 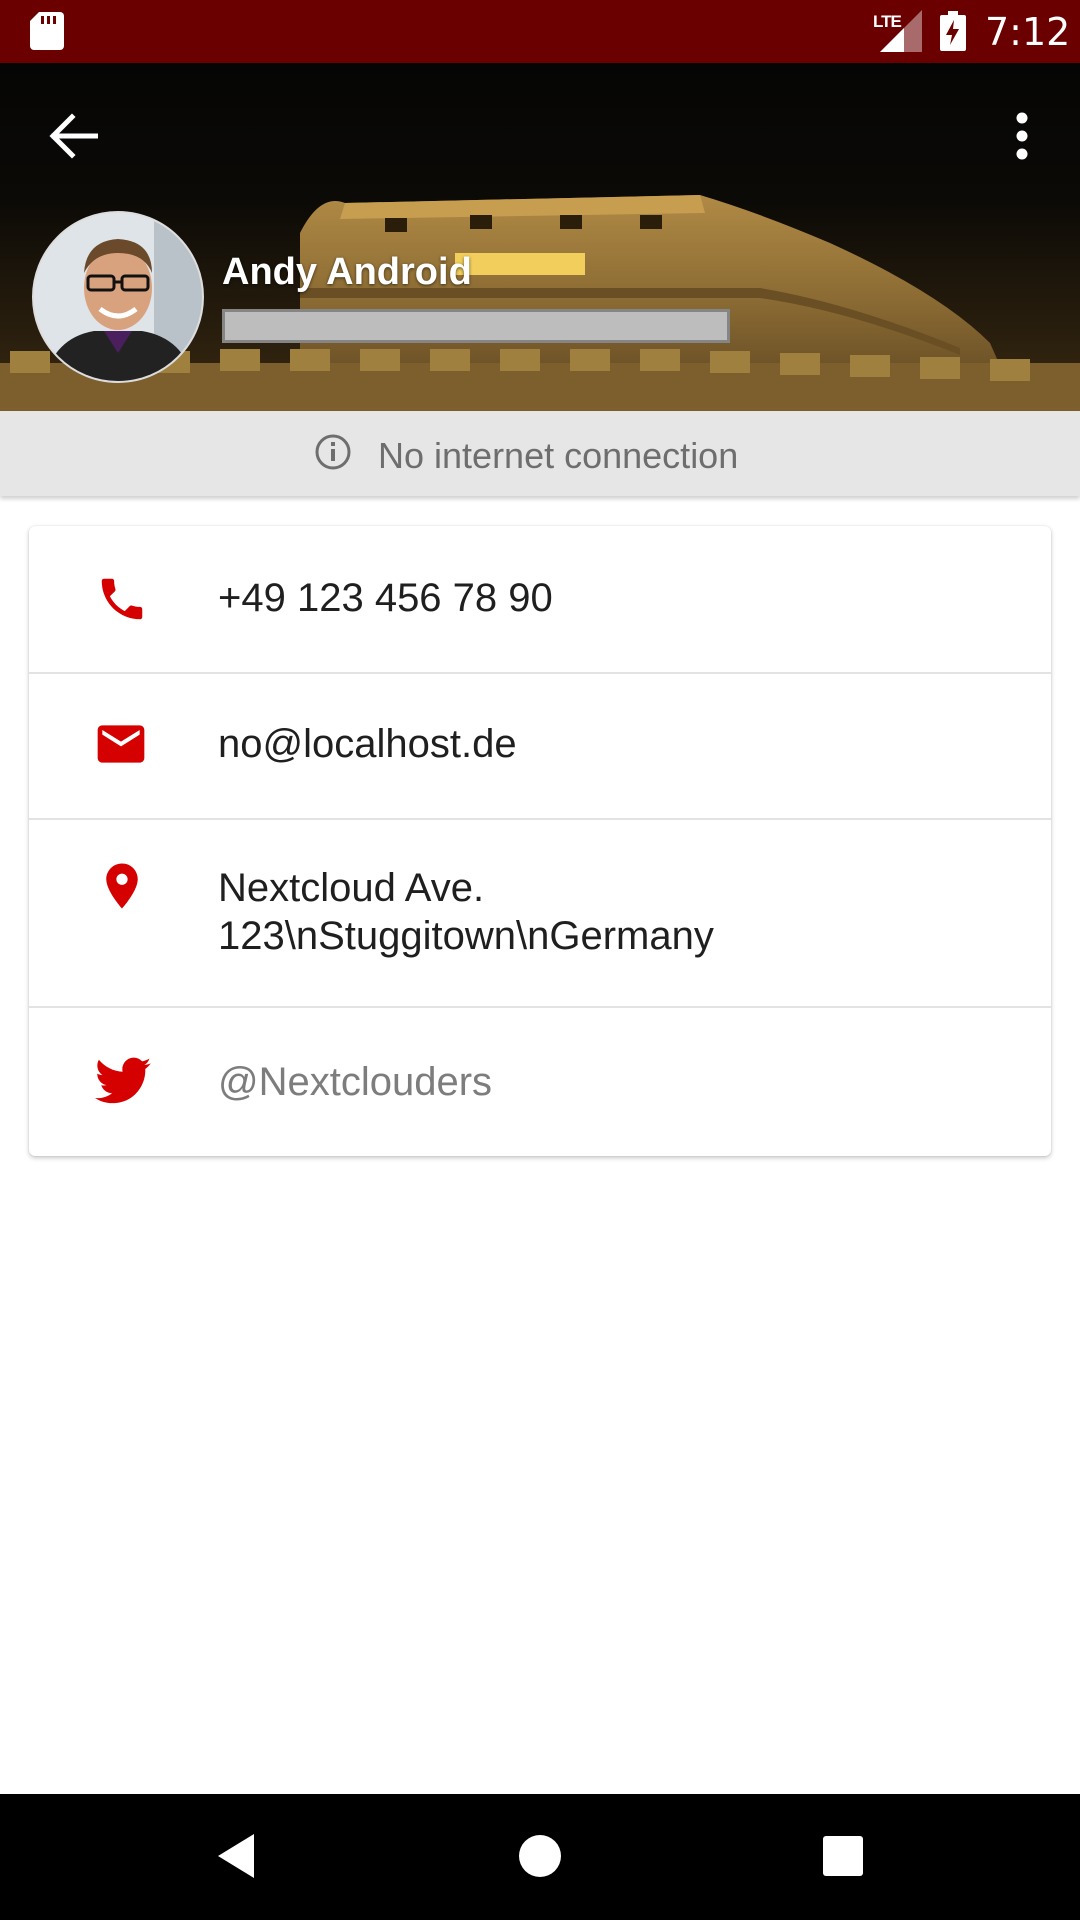 I want to click on twitter-row: @Nextclouders, so click(x=540, y=1081).